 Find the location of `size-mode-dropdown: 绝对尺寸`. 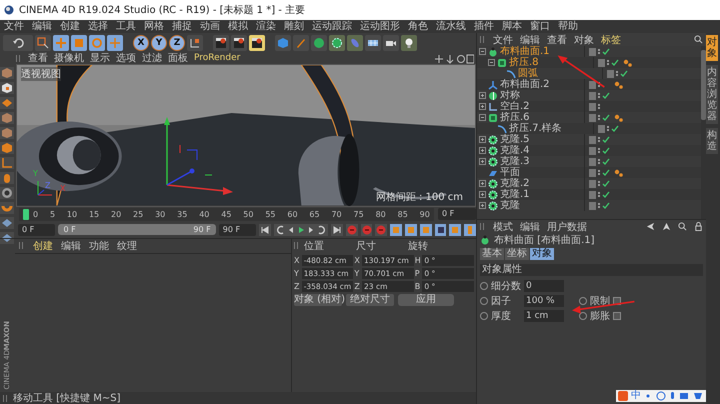

size-mode-dropdown: 绝对尺寸 is located at coordinates (370, 300).